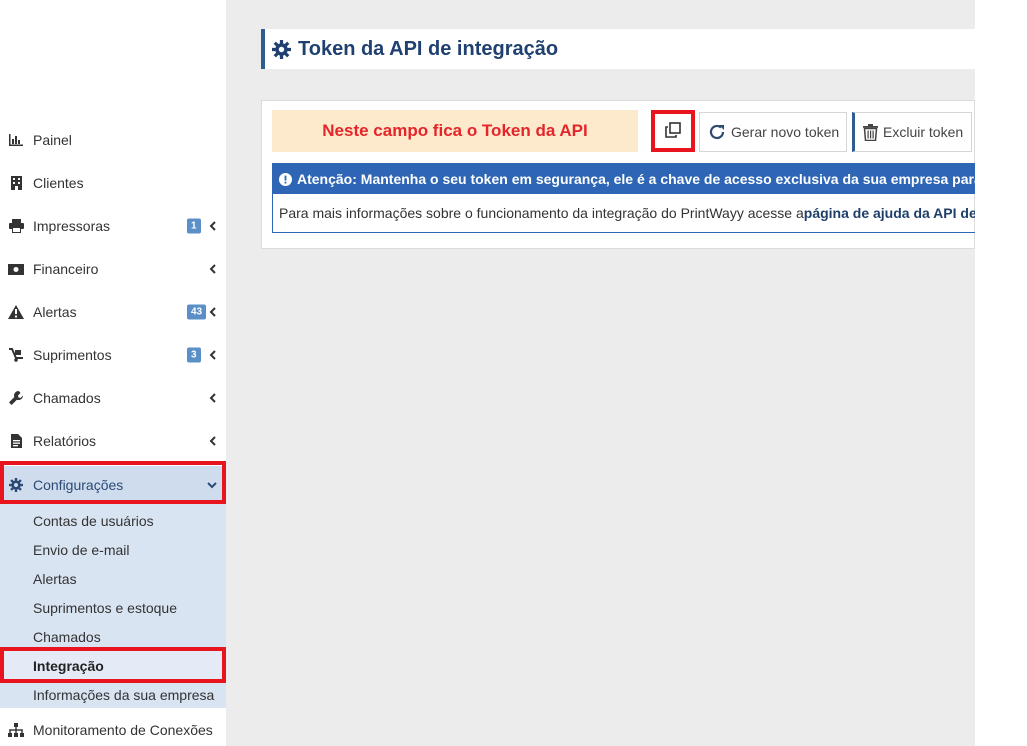  What do you see at coordinates (717, 132) in the screenshot?
I see `refresh-icon` at bounding box center [717, 132].